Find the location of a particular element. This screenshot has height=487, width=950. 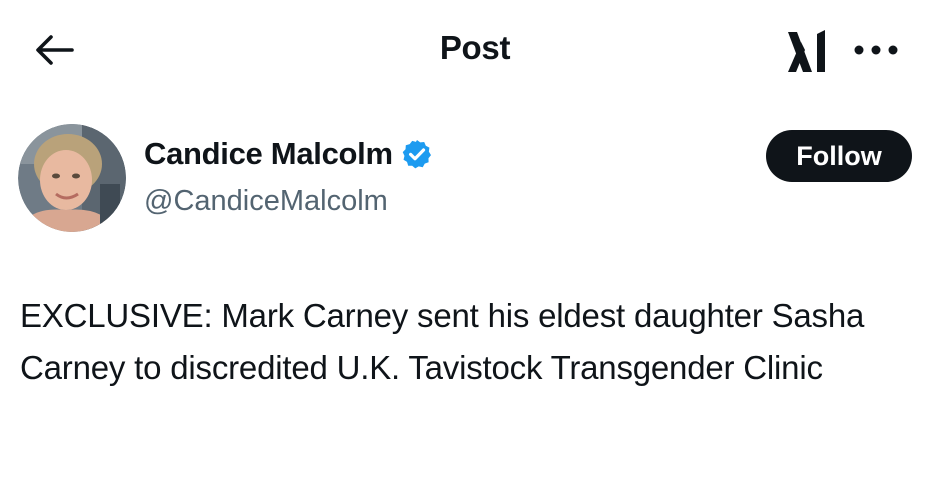

avatar-photo is located at coordinates (72, 178).